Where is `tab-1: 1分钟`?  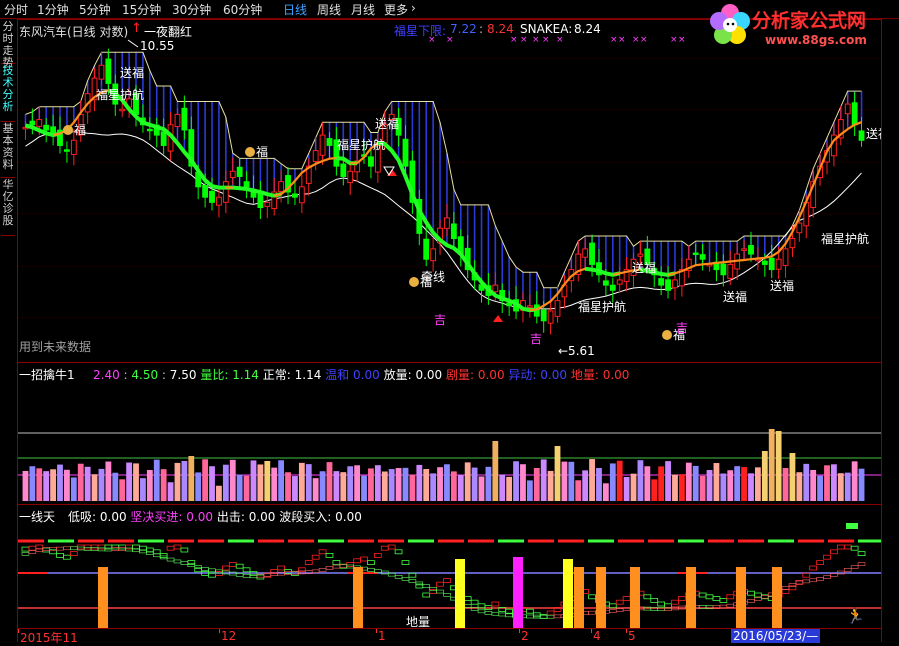 tab-1: 1分钟 is located at coordinates (53, 9).